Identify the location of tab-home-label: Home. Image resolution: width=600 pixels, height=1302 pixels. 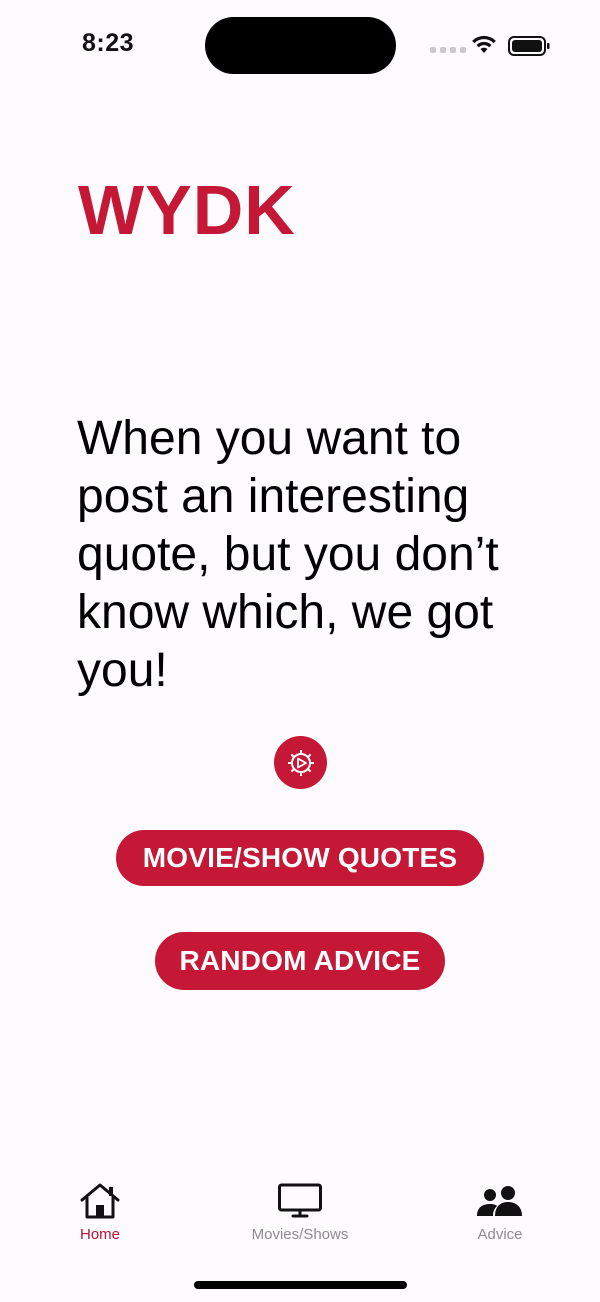
(99, 1234).